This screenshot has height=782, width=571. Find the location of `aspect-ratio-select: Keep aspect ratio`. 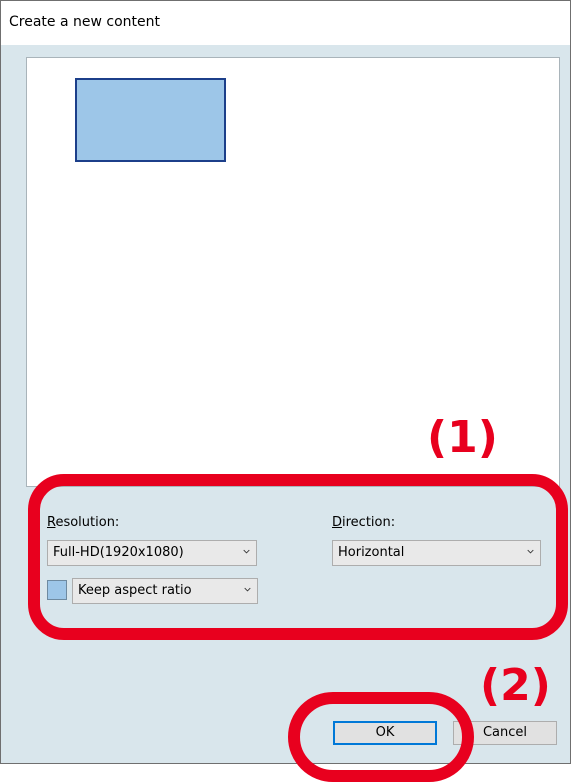

aspect-ratio-select: Keep aspect ratio is located at coordinates (165, 591).